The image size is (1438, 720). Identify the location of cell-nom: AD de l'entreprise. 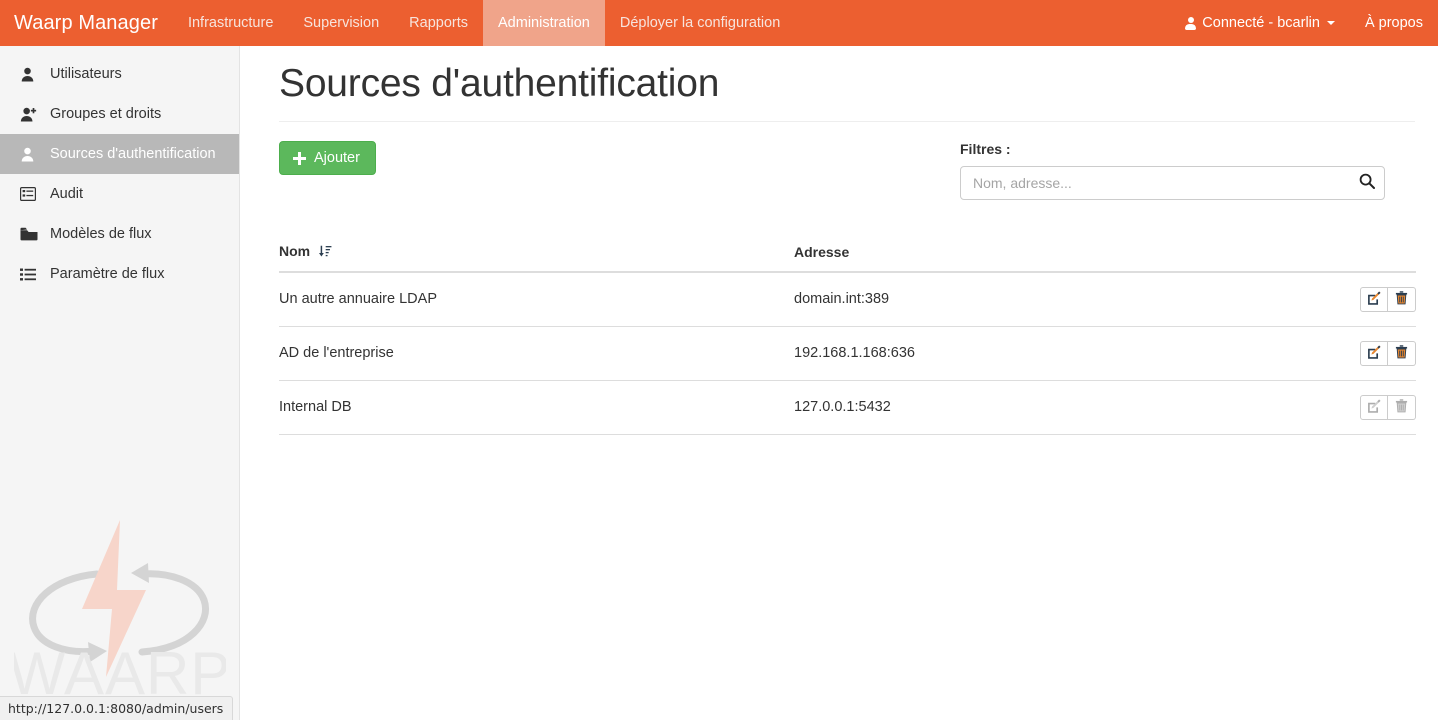
(536, 353).